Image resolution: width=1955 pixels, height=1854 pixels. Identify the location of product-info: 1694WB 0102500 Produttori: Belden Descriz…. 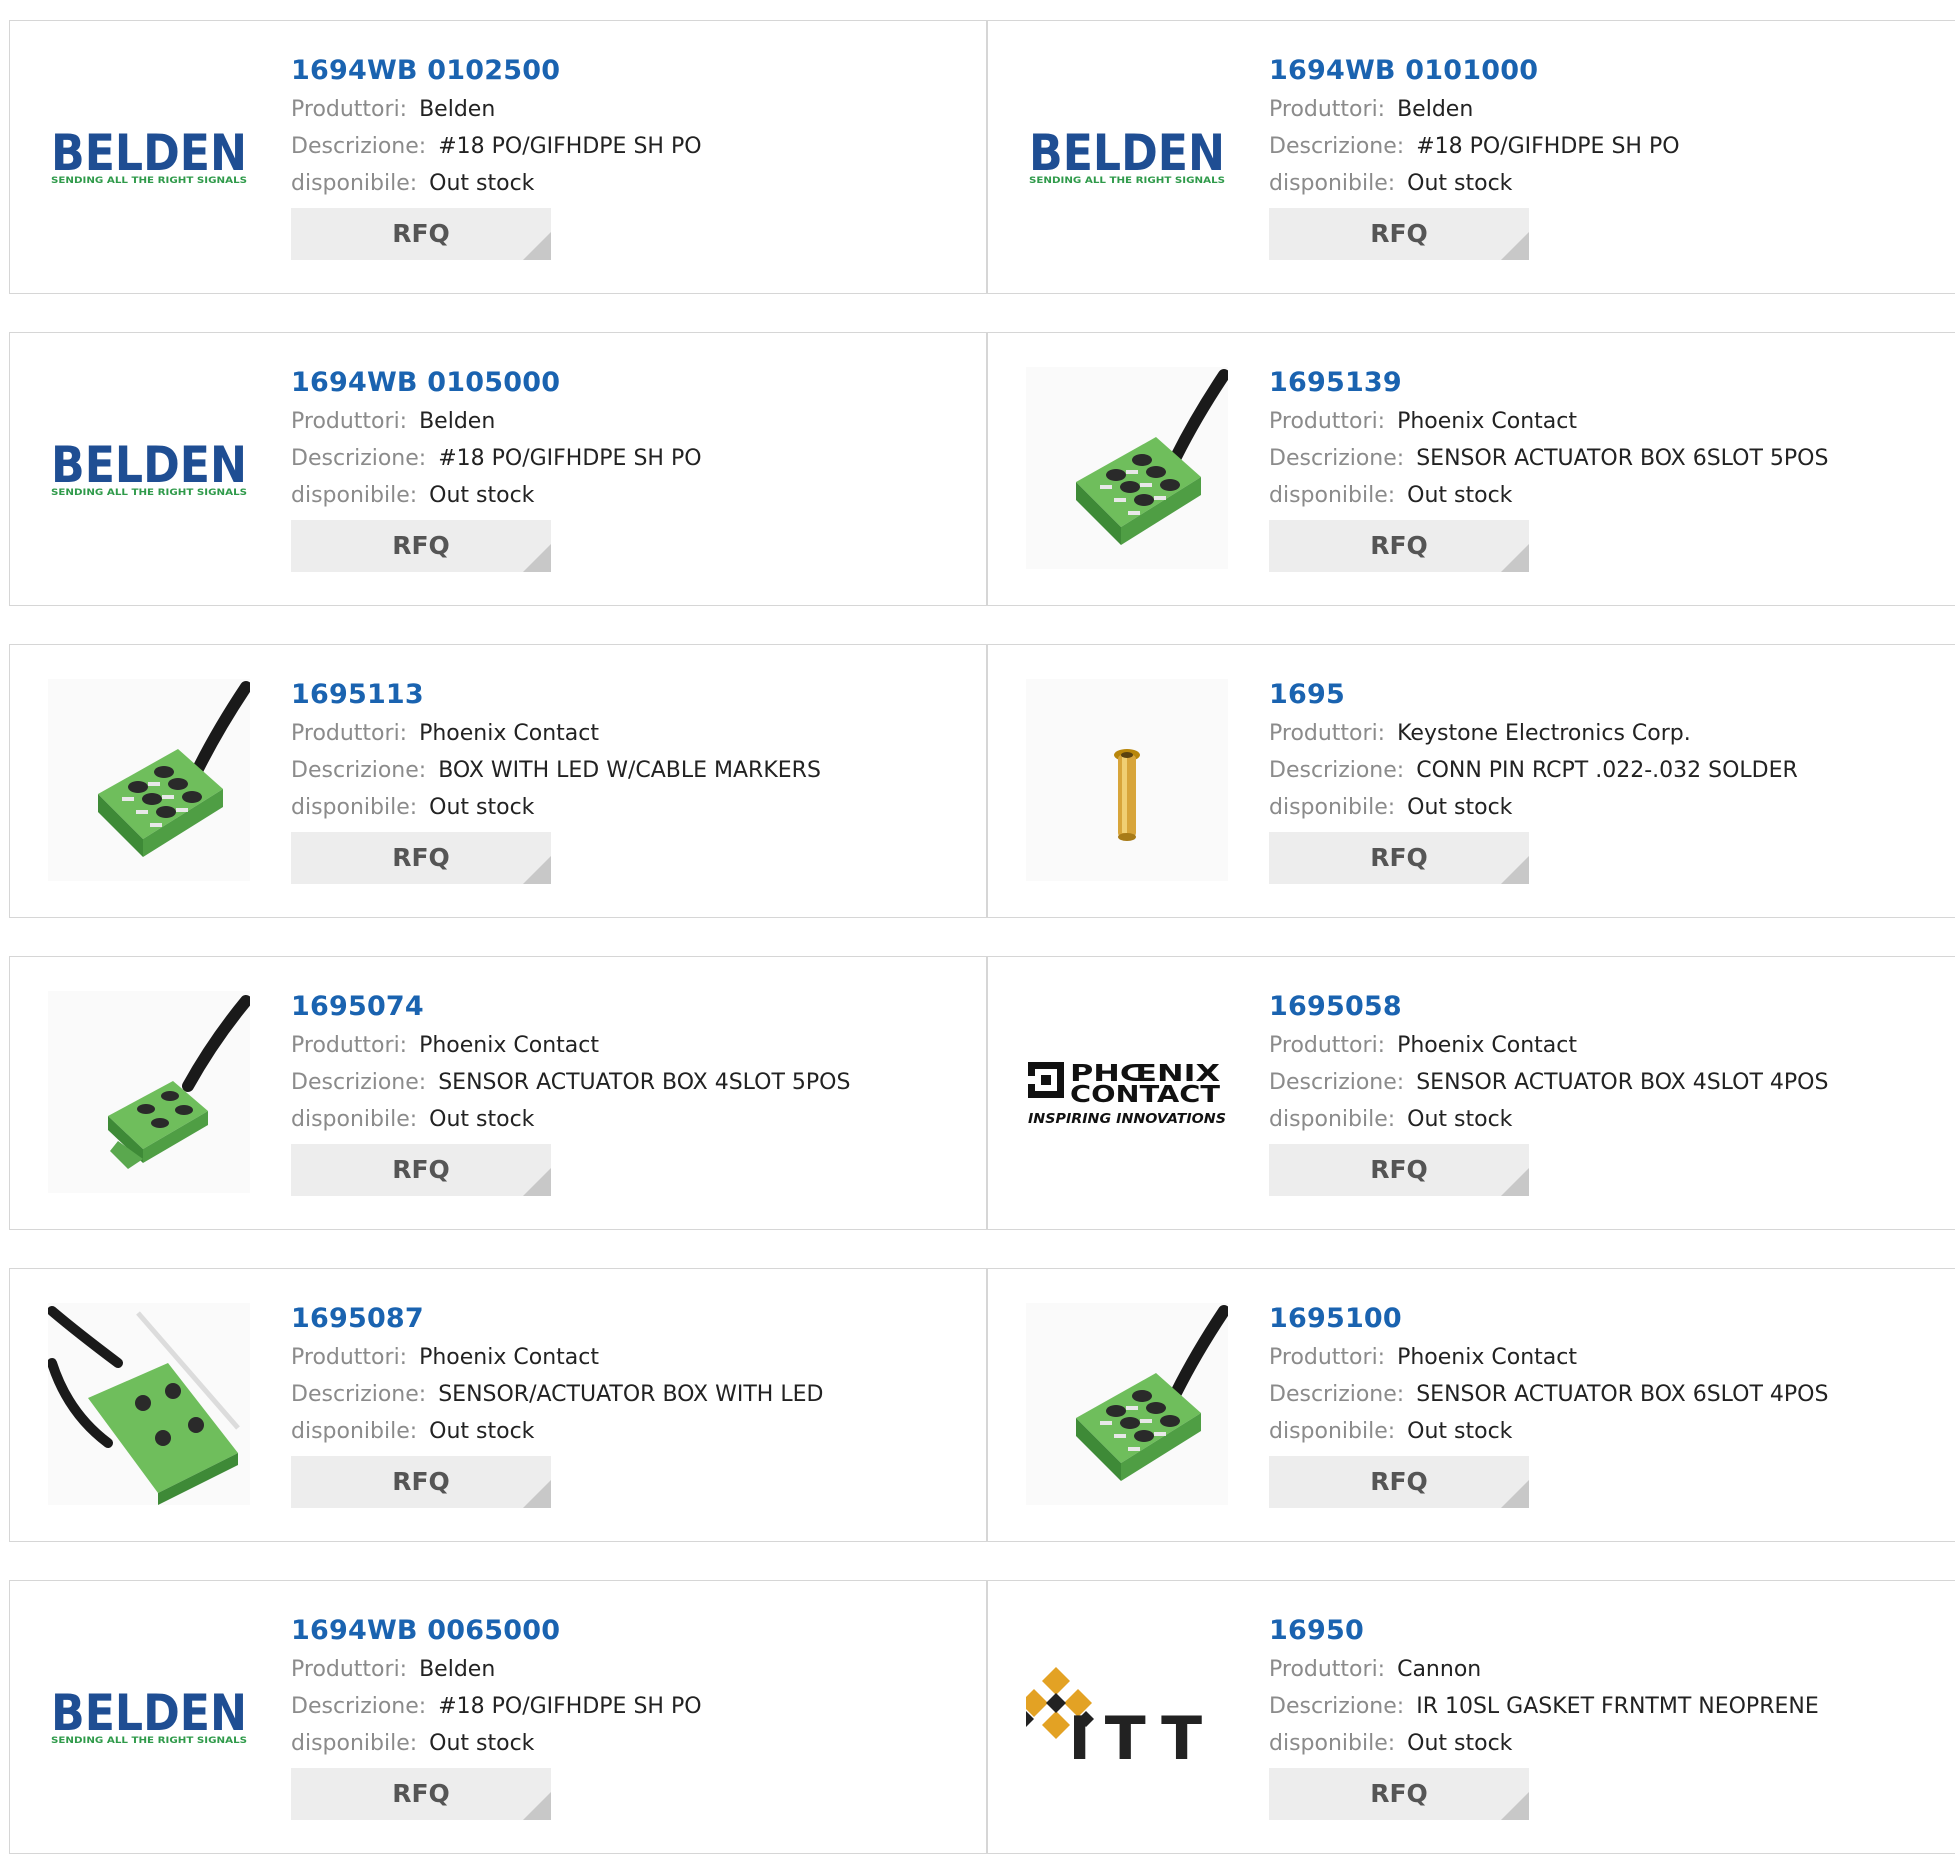
(633, 155).